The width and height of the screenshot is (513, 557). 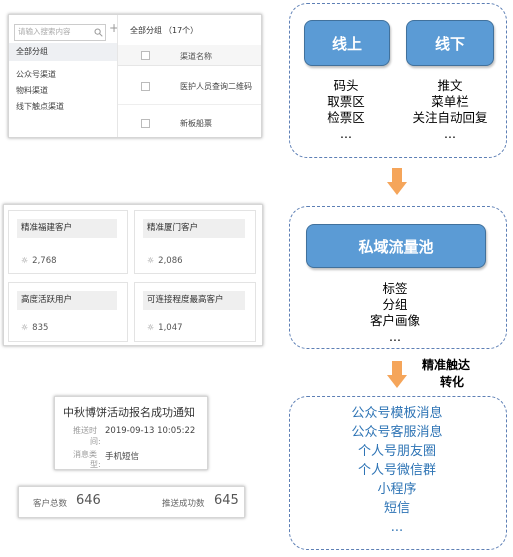 What do you see at coordinates (39, 261) in the screenshot?
I see `segment-card-value: ☼ 2,768` at bounding box center [39, 261].